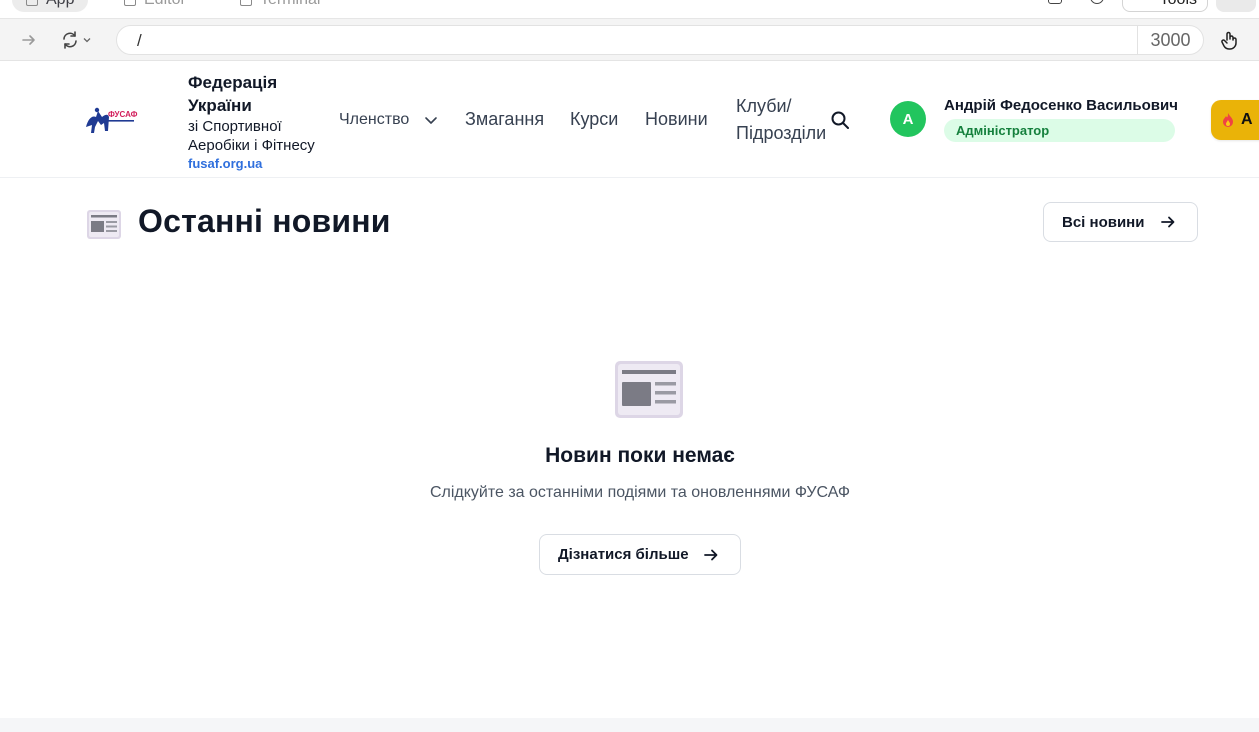  What do you see at coordinates (1103, 222) in the screenshot?
I see `all-news-label: Всі новини` at bounding box center [1103, 222].